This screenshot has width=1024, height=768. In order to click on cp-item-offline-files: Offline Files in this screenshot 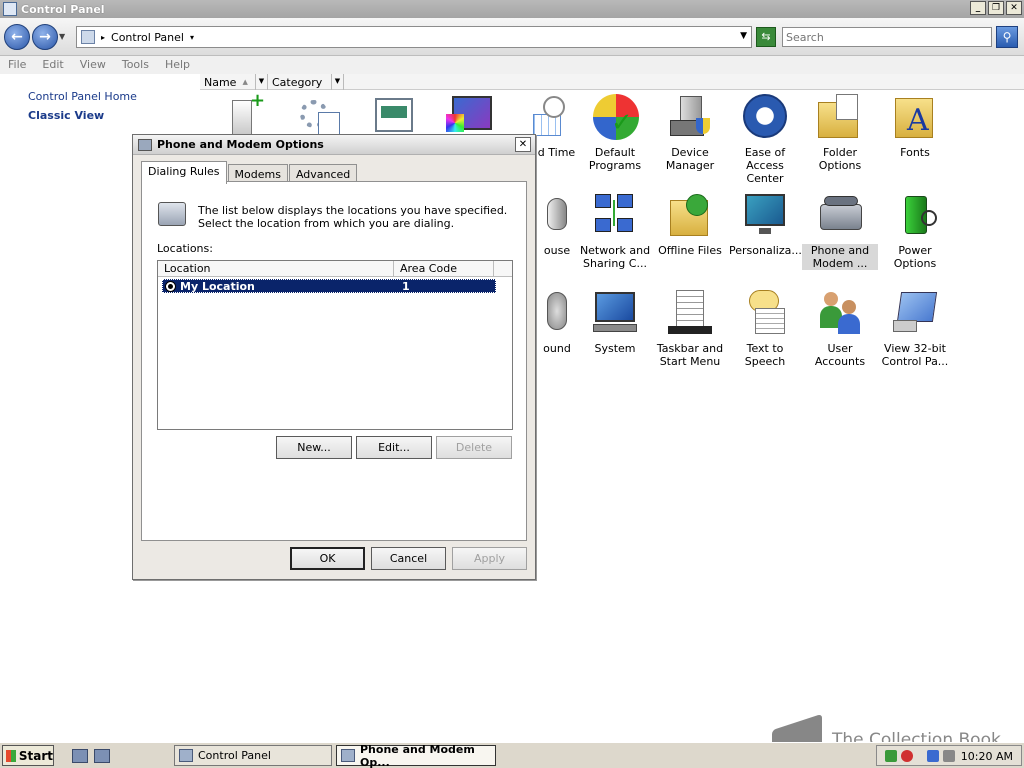, I will do `click(690, 224)`.